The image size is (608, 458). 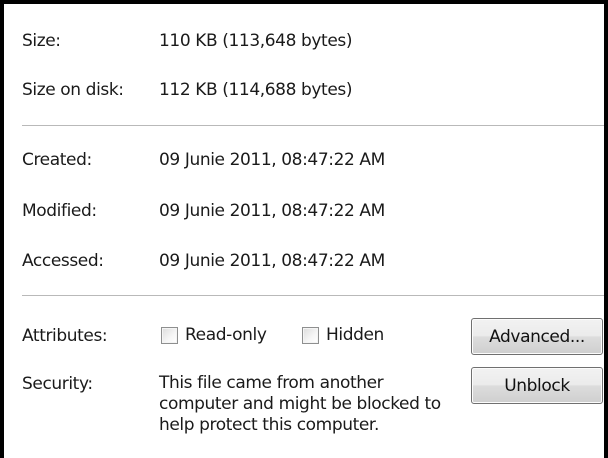 What do you see at coordinates (272, 211) in the screenshot?
I see `modified-value: 09 Junie 2011, 08:47:22 AM` at bounding box center [272, 211].